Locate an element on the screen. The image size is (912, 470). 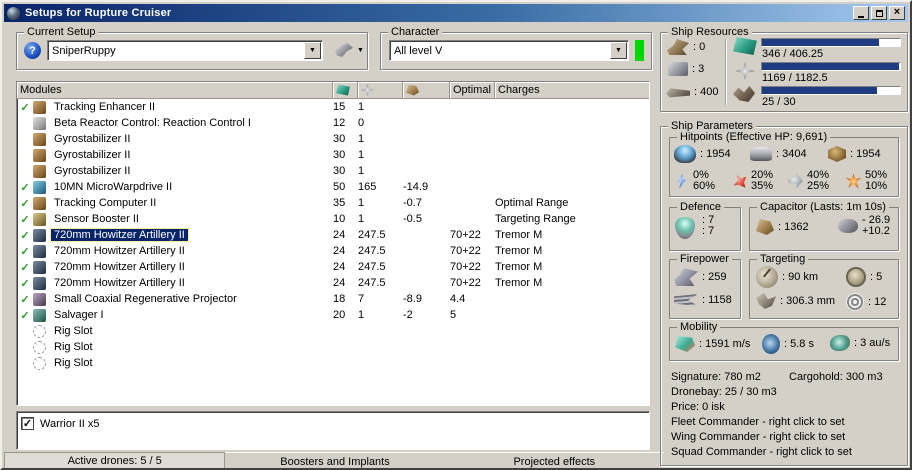
powergrid-bar is located at coordinates (831, 66).